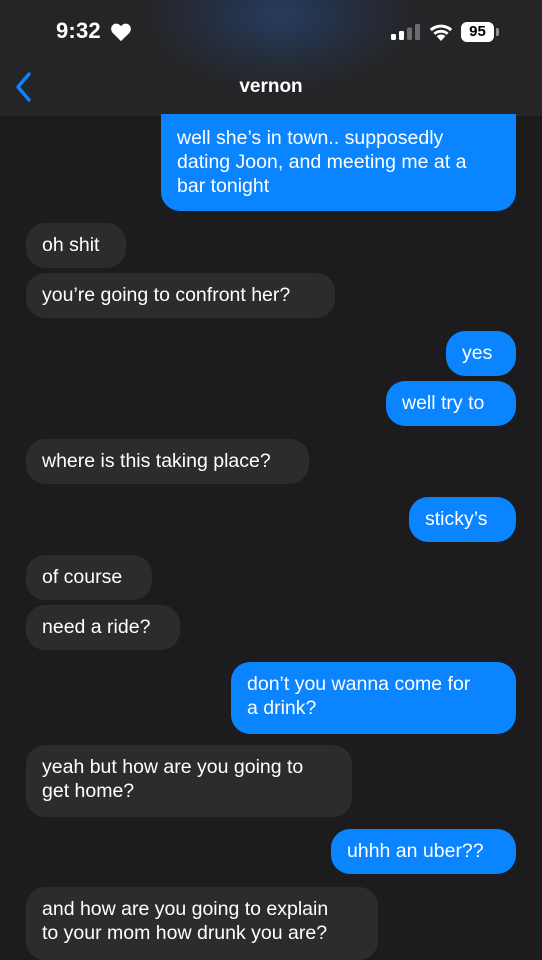 This screenshot has width=542, height=960. I want to click on cellular-signal-icon, so click(405, 32).